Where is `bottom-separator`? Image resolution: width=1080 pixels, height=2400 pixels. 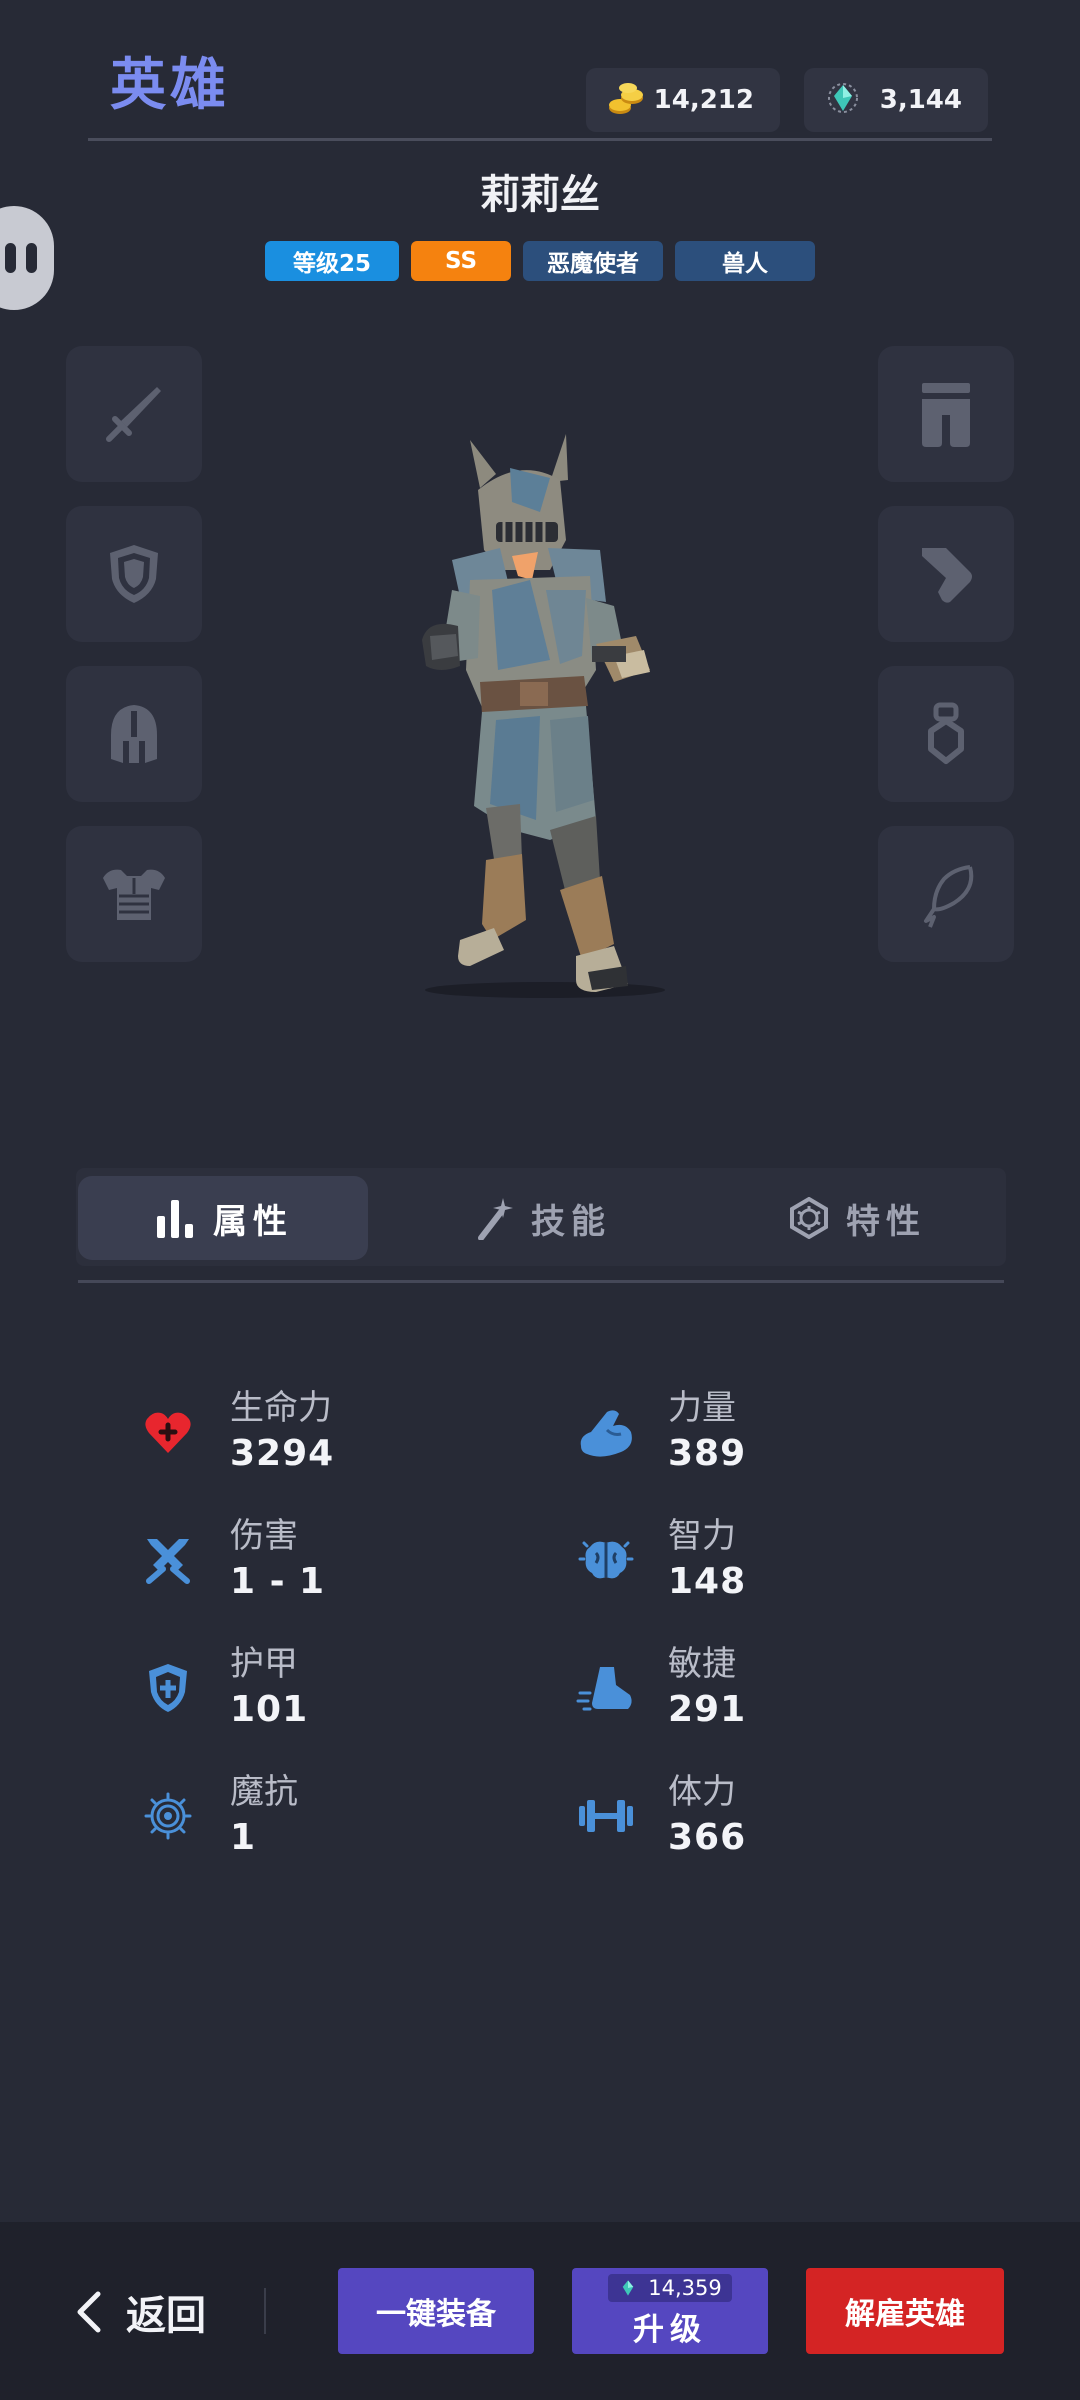
bottom-separator is located at coordinates (265, 2311).